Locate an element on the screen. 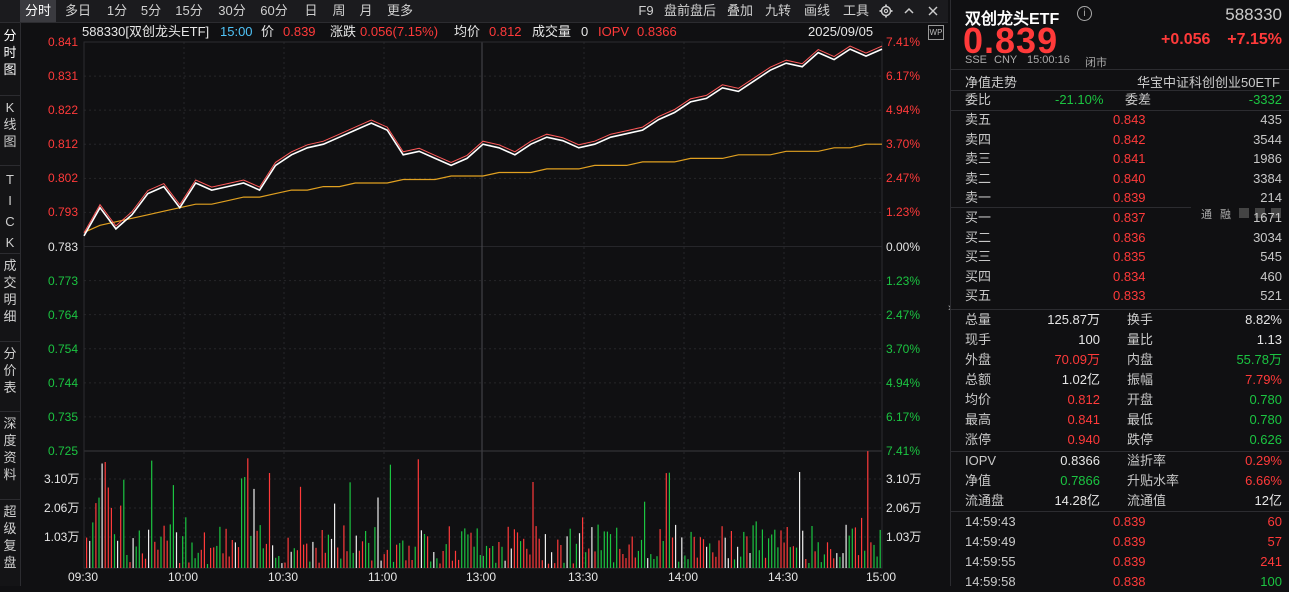 The height and width of the screenshot is (592, 1289). buy-row: 买五 0.833 521 is located at coordinates (1120, 296).